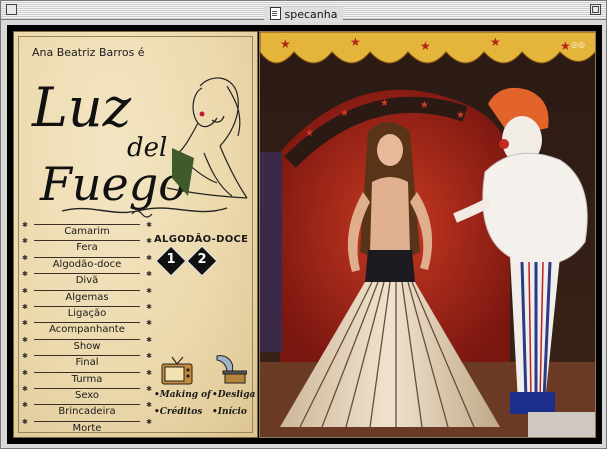 The width and height of the screenshot is (607, 449). I want to click on publisher-logo-icon: ◎◎, so click(578, 44).